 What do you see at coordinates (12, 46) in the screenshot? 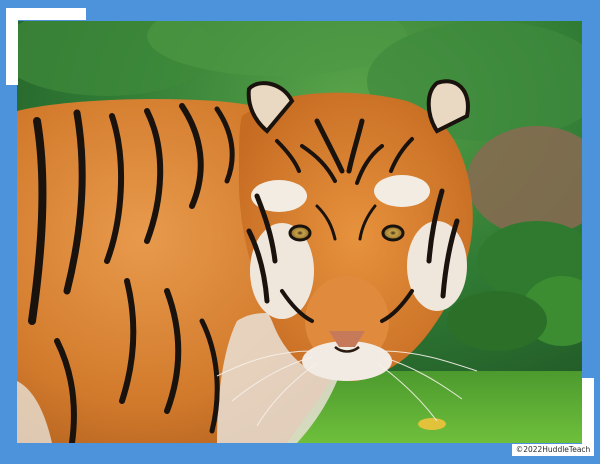
I see `corner-accent-top-left-vertical` at bounding box center [12, 46].